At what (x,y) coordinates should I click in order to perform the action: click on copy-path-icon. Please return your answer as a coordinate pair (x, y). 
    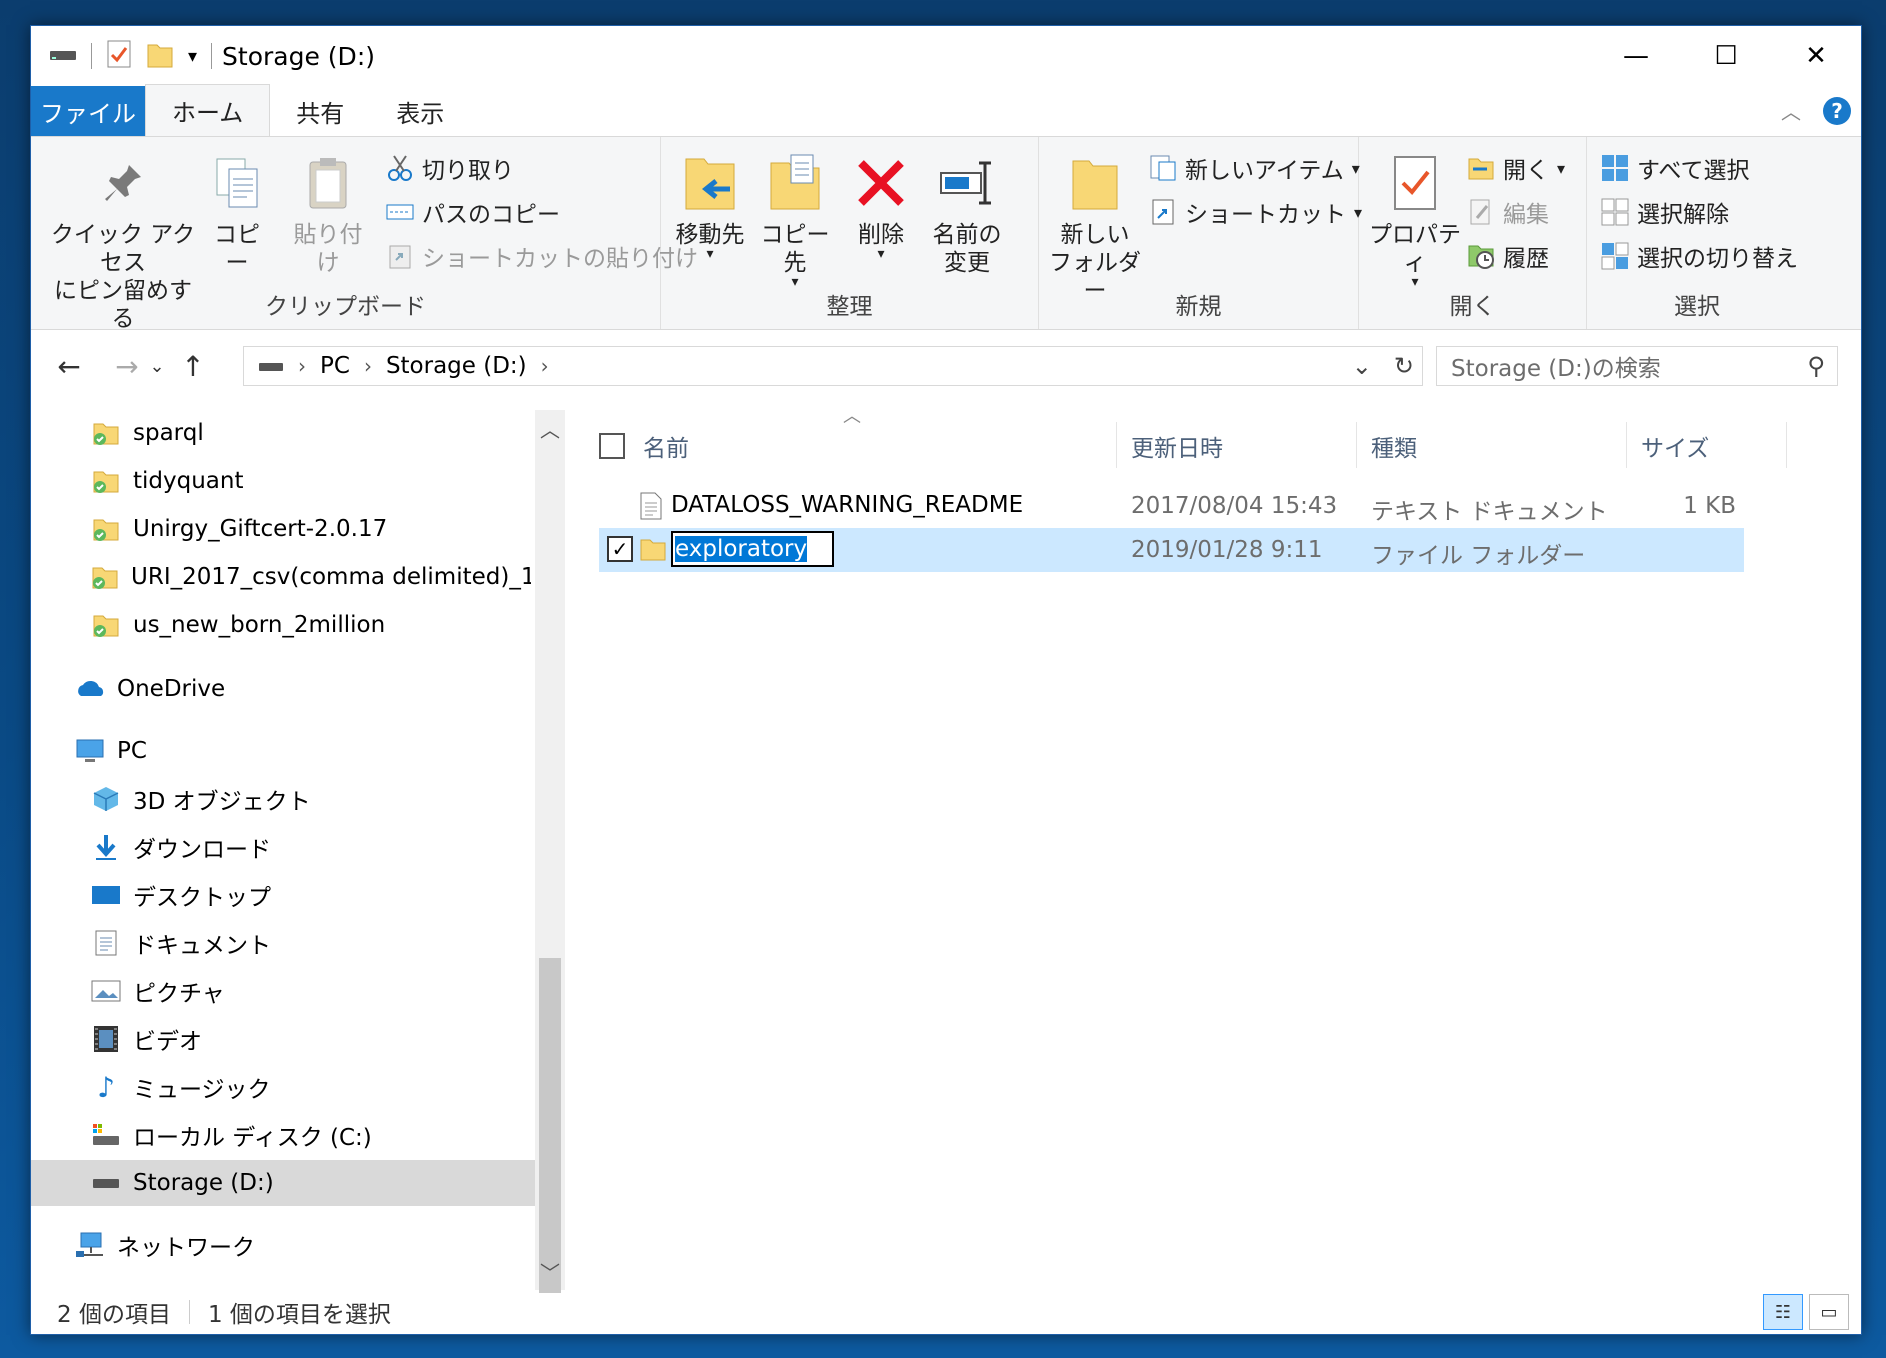
    Looking at the image, I should click on (400, 212).